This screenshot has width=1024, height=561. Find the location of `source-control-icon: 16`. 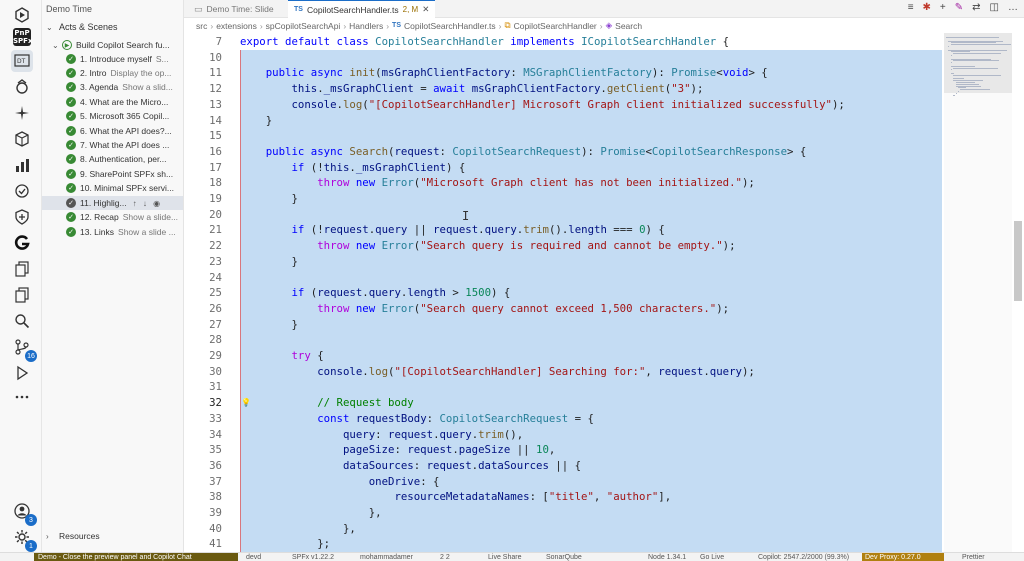

source-control-icon: 16 is located at coordinates (24, 349).